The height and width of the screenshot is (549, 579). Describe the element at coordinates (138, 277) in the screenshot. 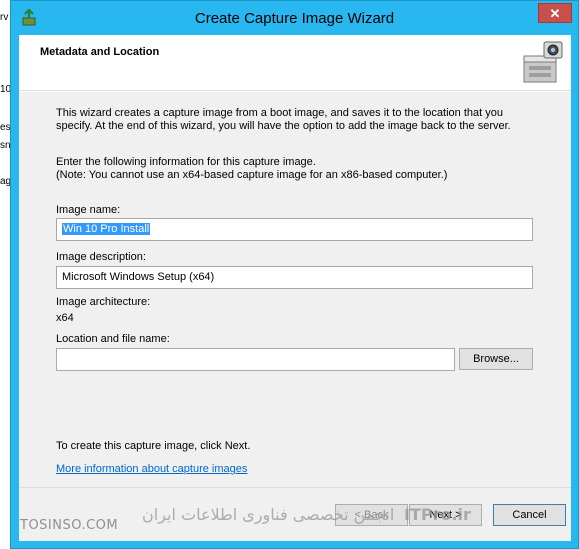

I see `image-description-value: Microsoft Windows Setup (x64)` at that location.